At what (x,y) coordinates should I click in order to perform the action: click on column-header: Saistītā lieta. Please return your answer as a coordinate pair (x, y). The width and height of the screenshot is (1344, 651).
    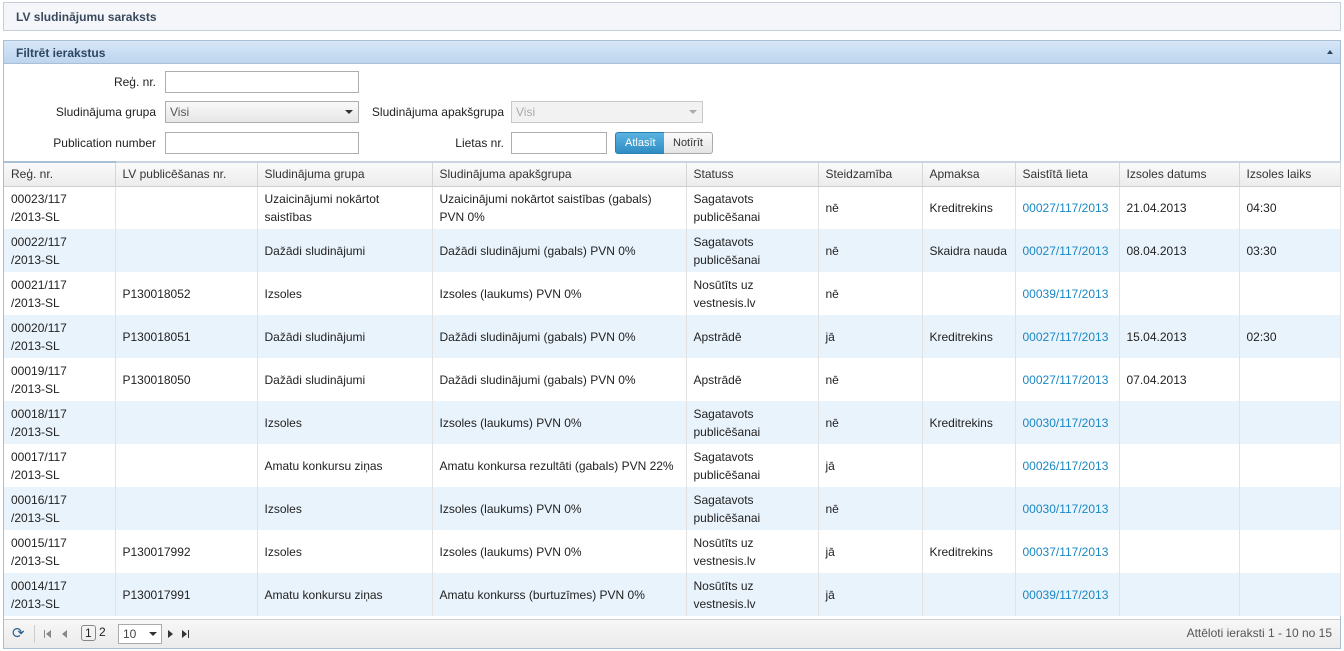
    Looking at the image, I should click on (1067, 174).